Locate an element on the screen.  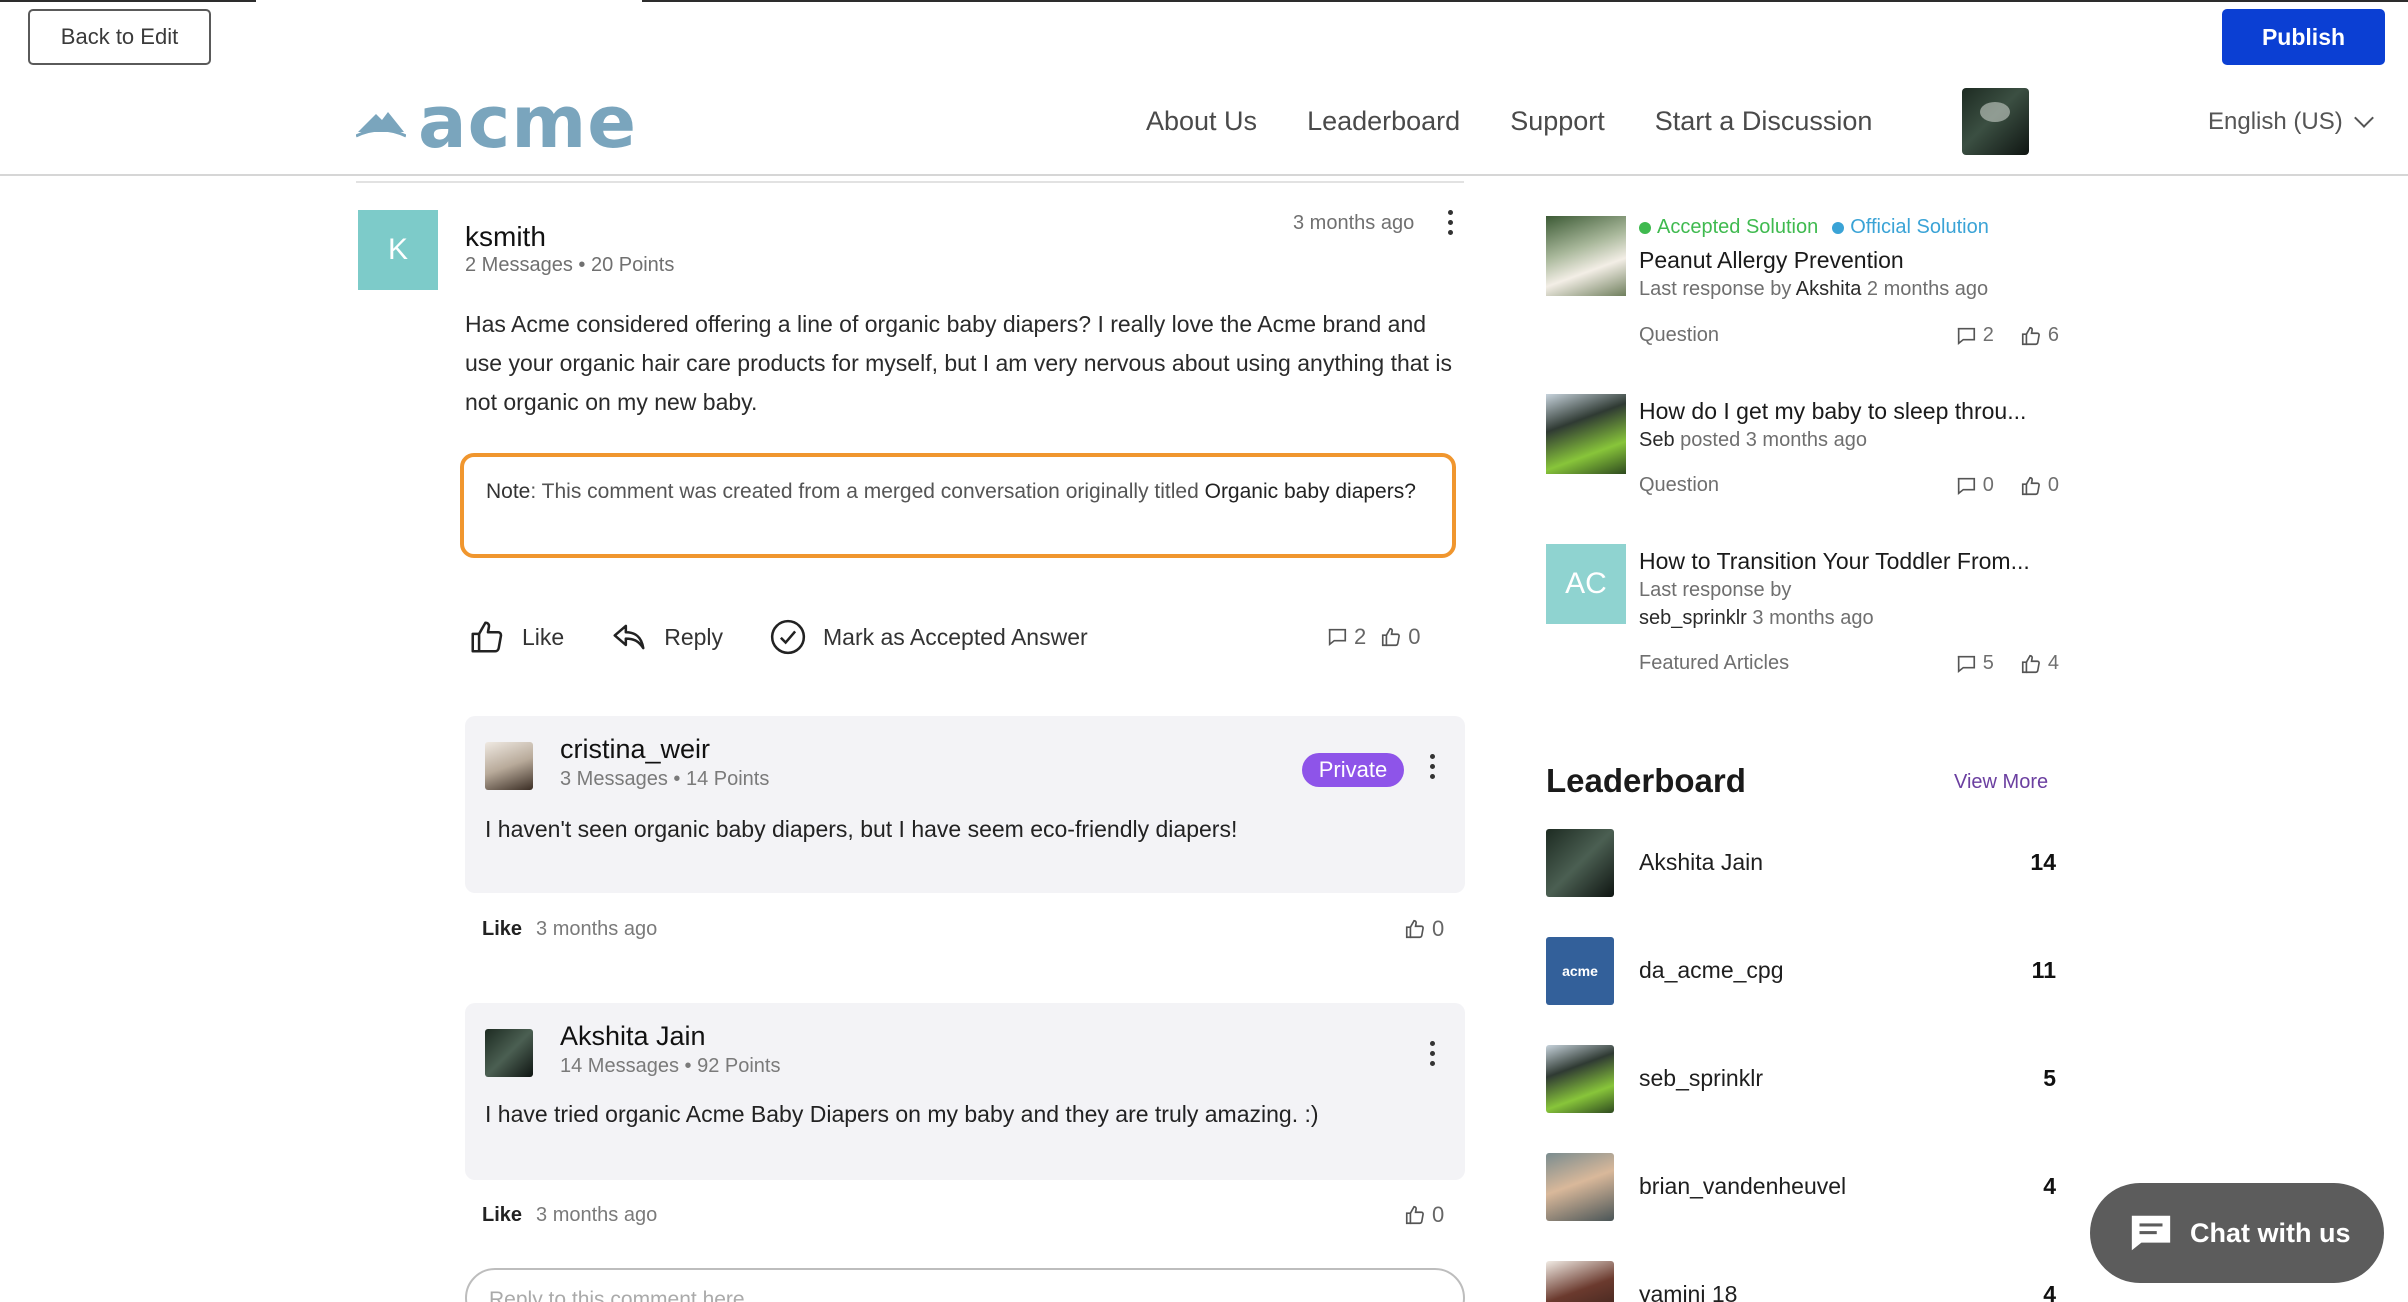
post-timestamp: 3 months ago is located at coordinates (1354, 223).